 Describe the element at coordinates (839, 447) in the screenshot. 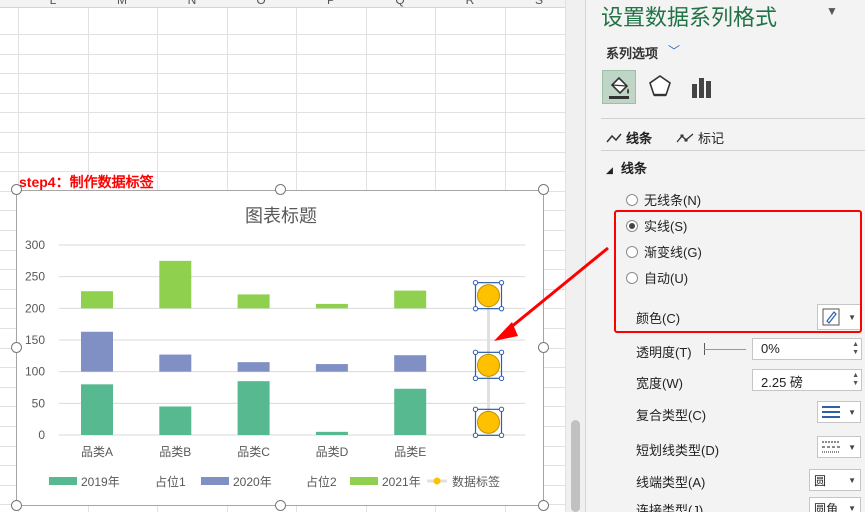

I see `dash-type-dropdown: ▼` at that location.